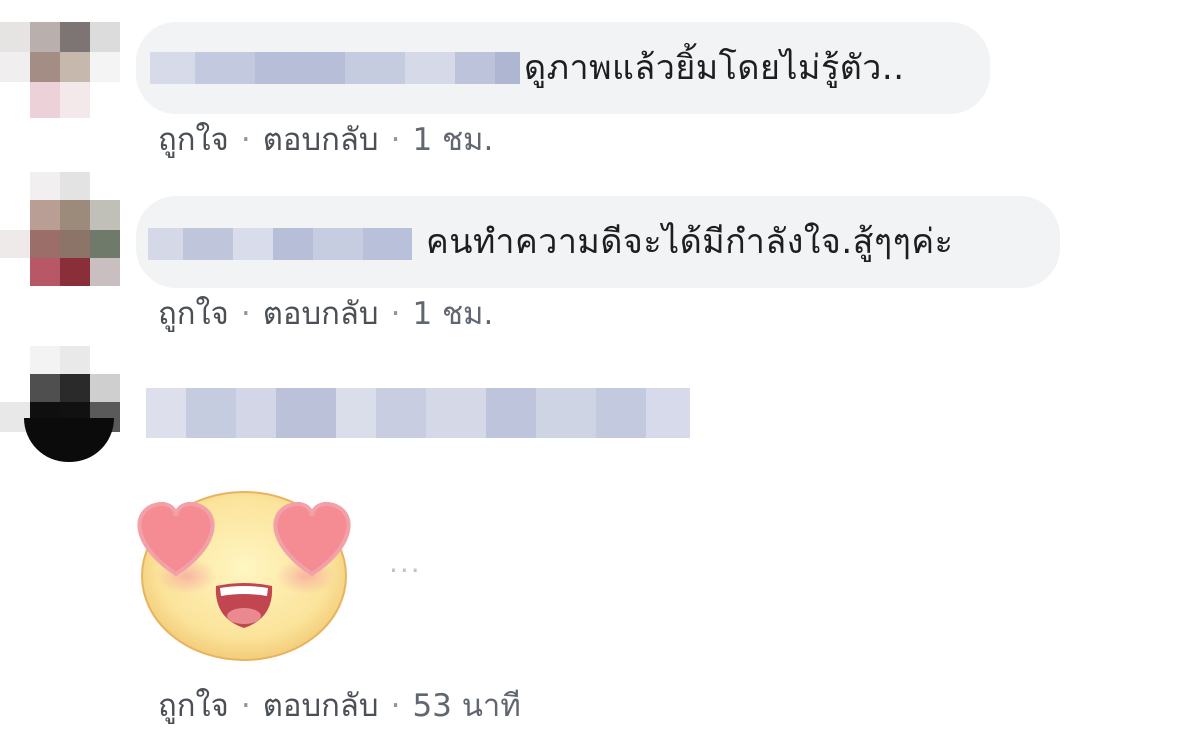 The height and width of the screenshot is (736, 1200). What do you see at coordinates (244, 566) in the screenshot?
I see `heart-eyes-emoji-sticker` at bounding box center [244, 566].